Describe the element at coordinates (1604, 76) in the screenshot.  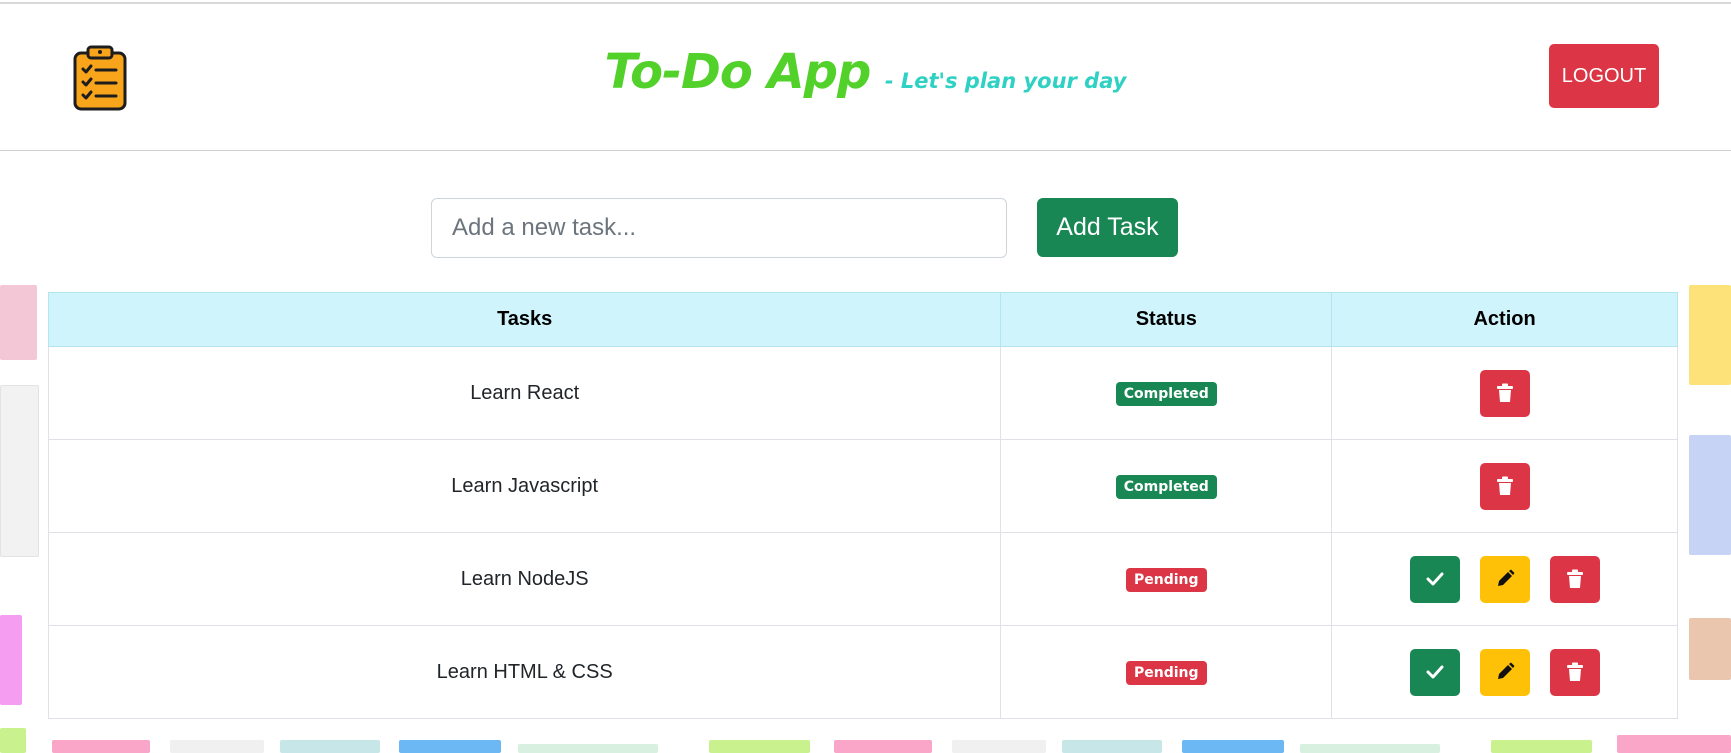
I see `logout-button: LOGOUT` at that location.